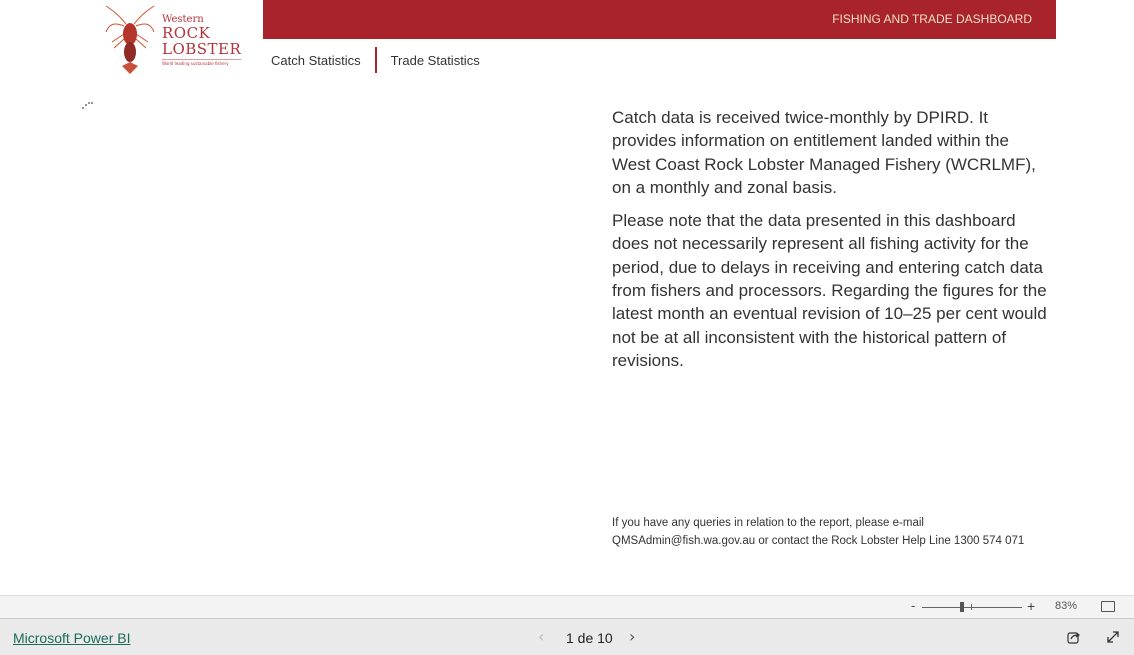 This screenshot has height=655, width=1134. I want to click on zoom-slider-thumb, so click(962, 607).